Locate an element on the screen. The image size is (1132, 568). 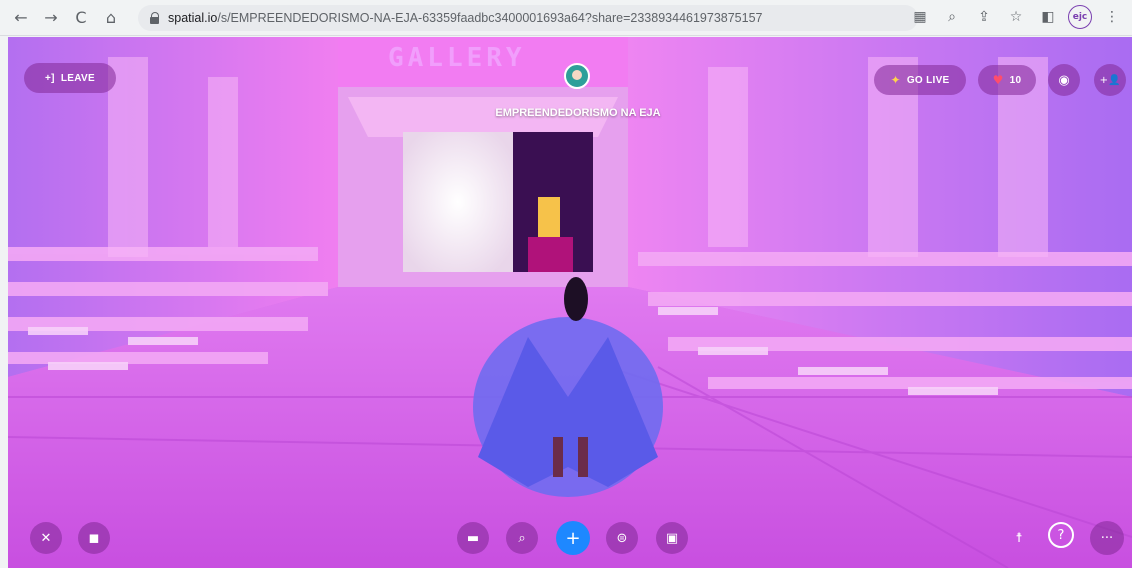
translate-icon: ▦ is located at coordinates (920, 17).